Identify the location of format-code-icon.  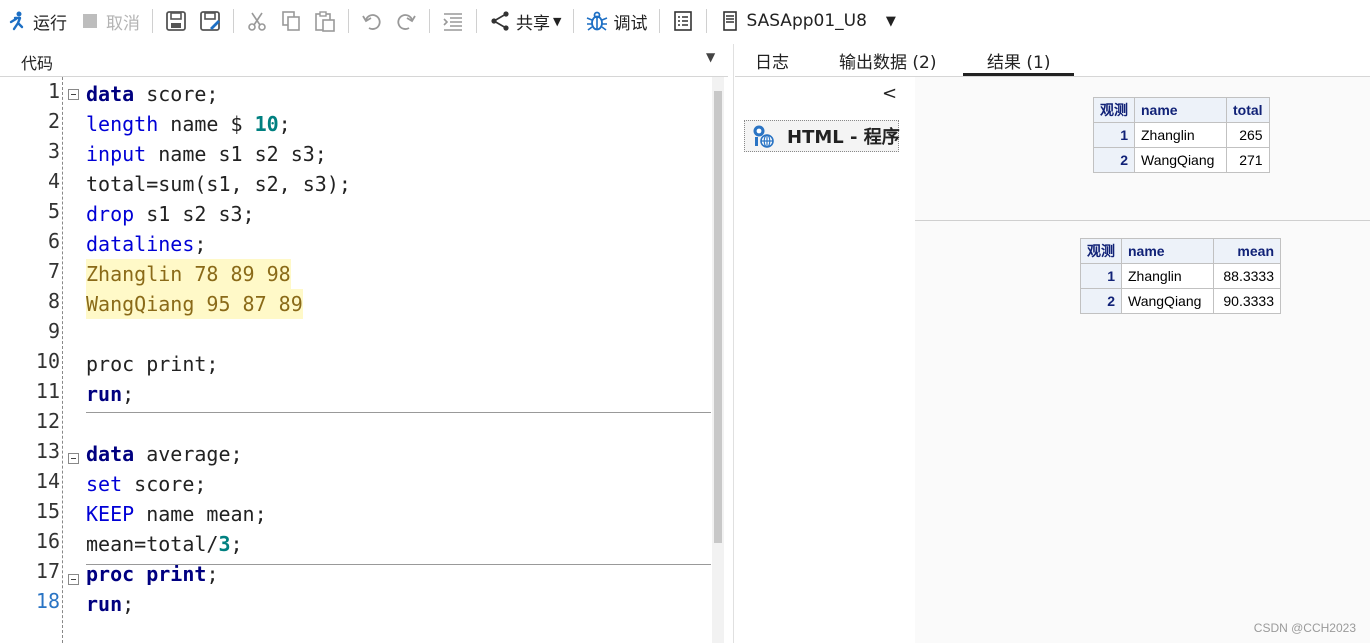
(453, 21).